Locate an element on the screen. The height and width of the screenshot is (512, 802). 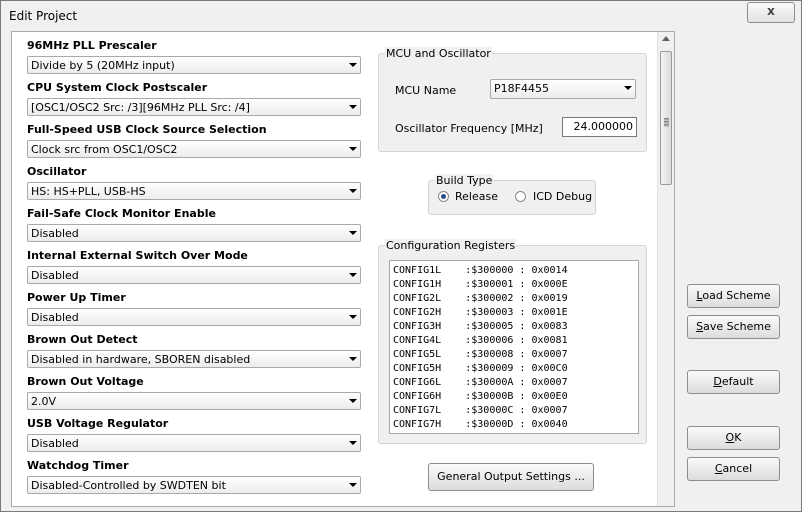
usb-clock-source-select: Clock src from OSC1/OSC2 is located at coordinates (194, 149).